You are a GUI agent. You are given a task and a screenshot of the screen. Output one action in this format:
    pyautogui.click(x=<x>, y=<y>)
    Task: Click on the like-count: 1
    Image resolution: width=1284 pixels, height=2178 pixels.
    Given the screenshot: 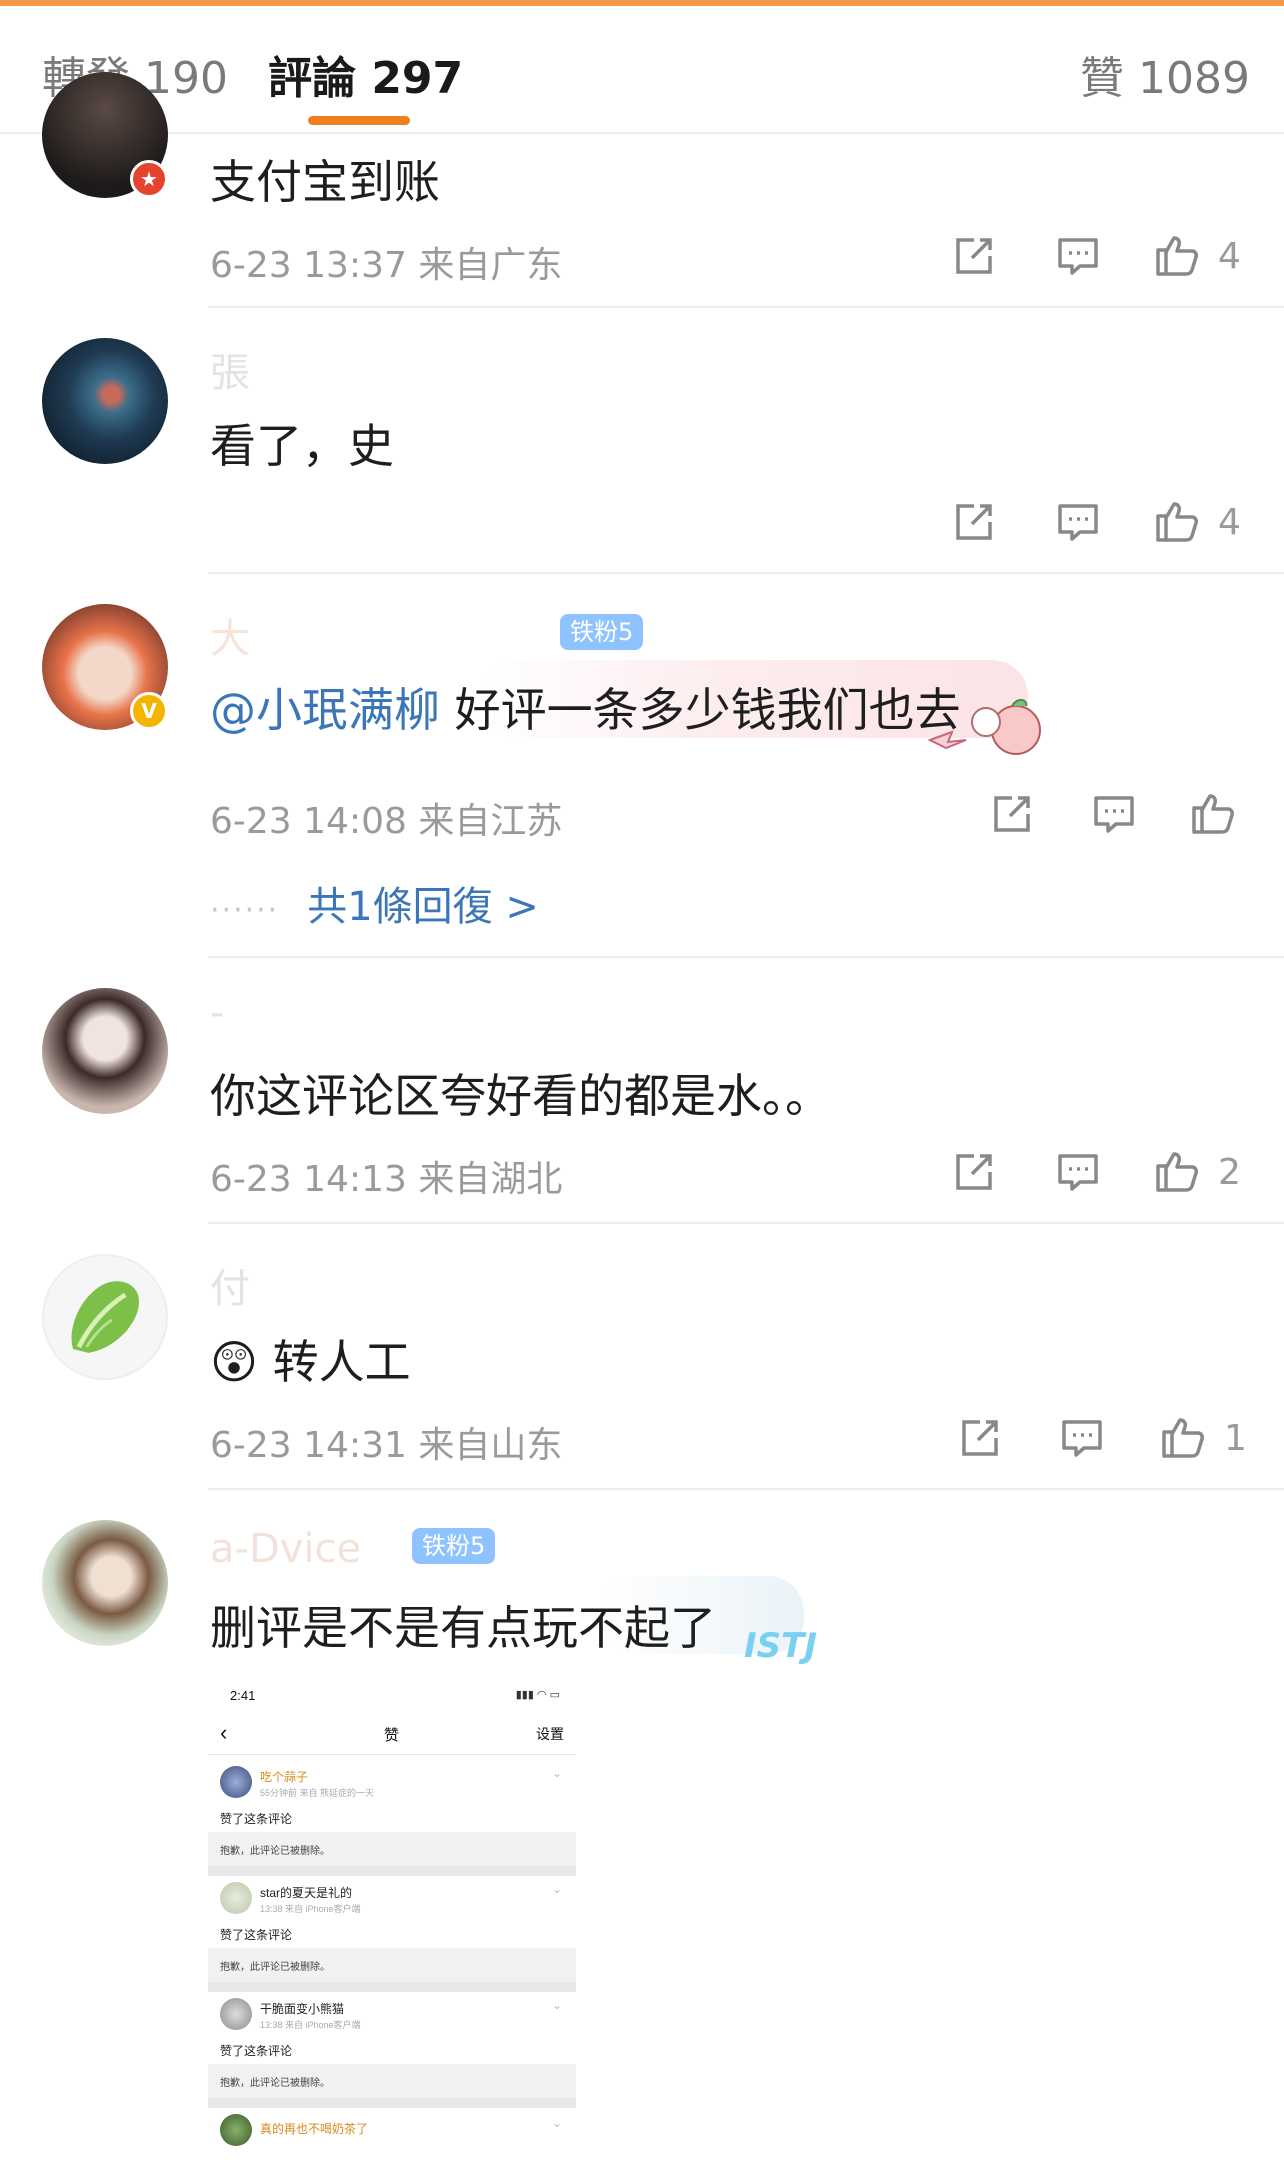 What is the action you would take?
    pyautogui.click(x=1235, y=1438)
    